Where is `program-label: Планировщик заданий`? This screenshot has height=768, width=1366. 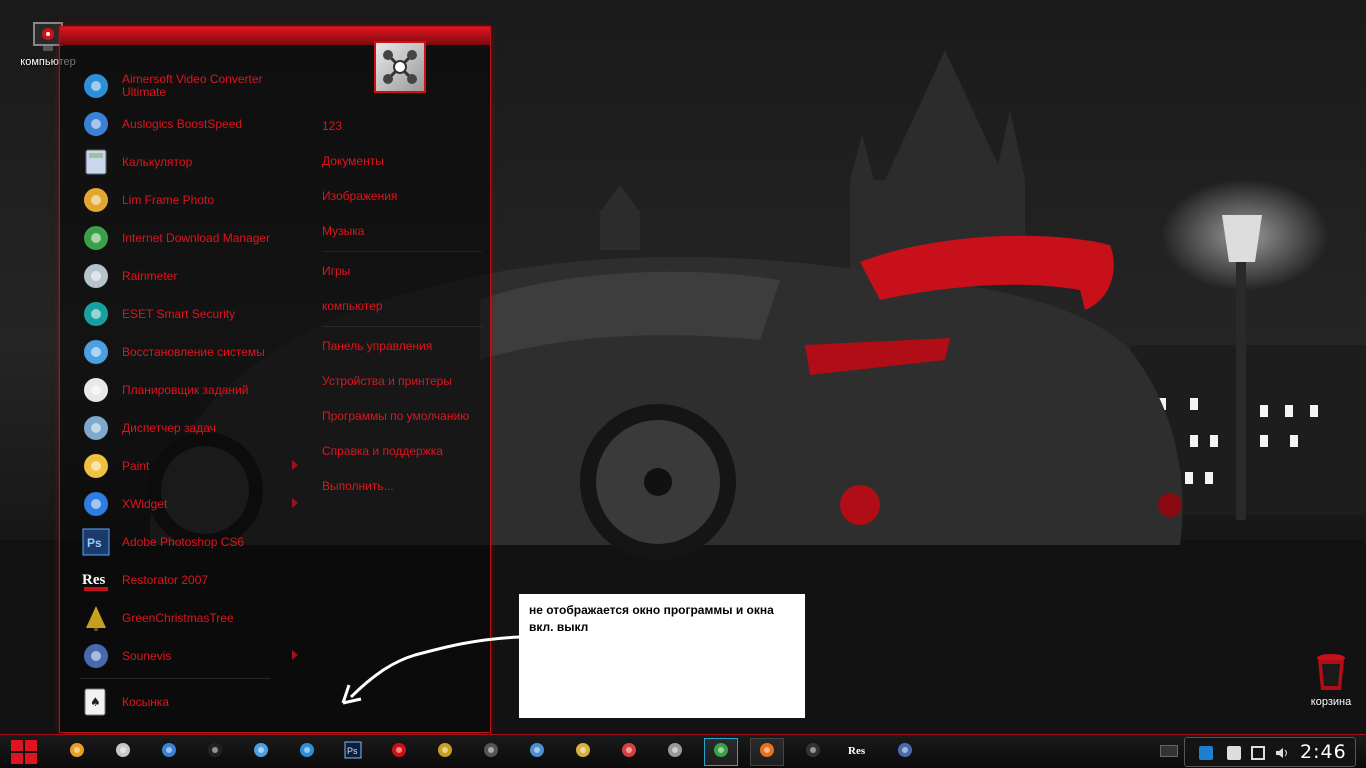 program-label: Планировщик заданий is located at coordinates (185, 389).